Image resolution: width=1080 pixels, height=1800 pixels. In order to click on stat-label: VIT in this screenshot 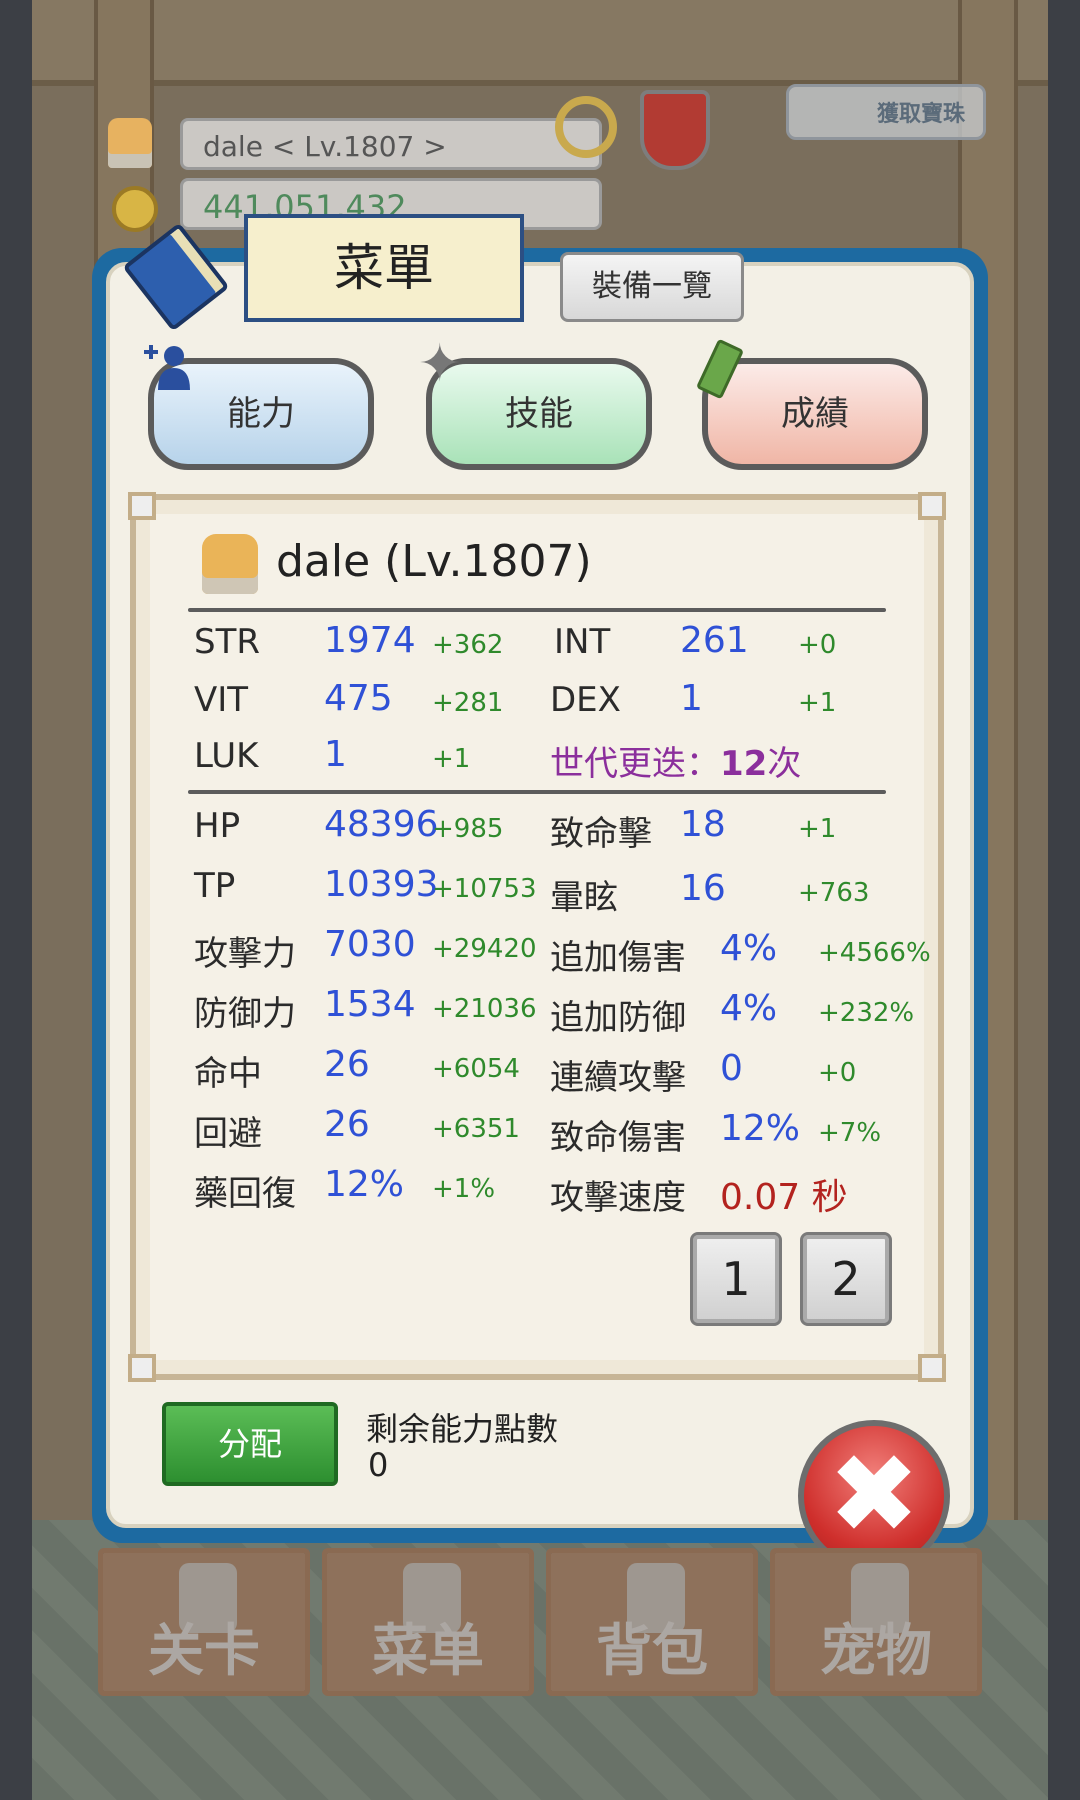, I will do `click(221, 700)`.